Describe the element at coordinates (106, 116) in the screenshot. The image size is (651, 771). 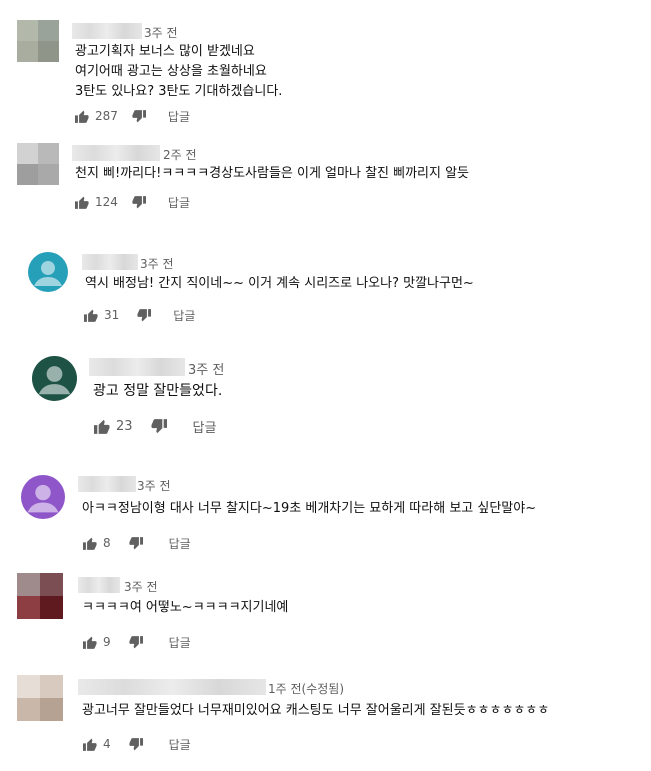
I see `like-count: 287` at that location.